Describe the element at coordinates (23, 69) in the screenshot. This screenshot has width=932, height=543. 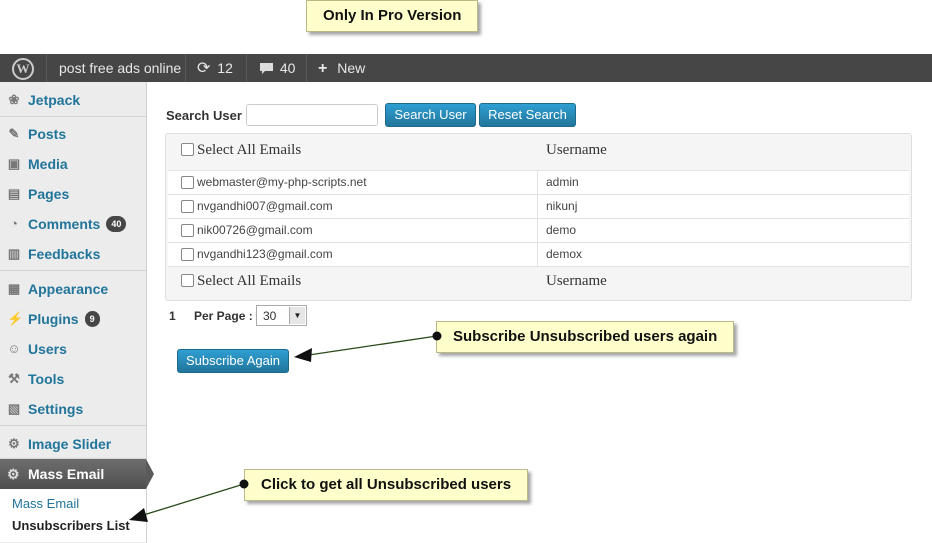
I see `wordpress-logo-icon: W` at that location.